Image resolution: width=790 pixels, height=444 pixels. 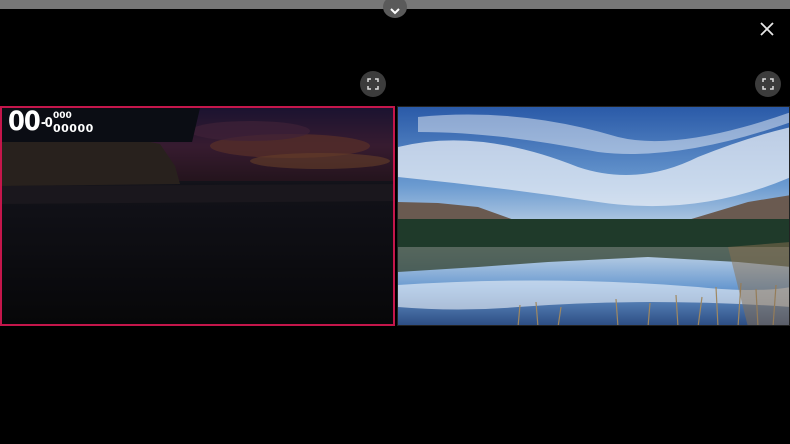 I want to click on close-button, so click(x=767, y=29).